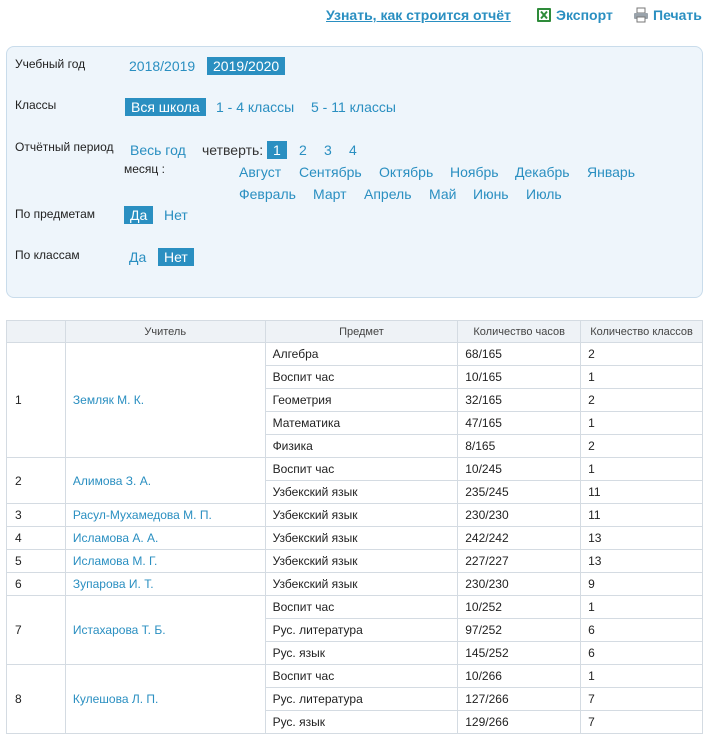 This screenshot has width=709, height=734. Describe the element at coordinates (64, 147) in the screenshot. I see `period-label: Отчётный период` at that location.